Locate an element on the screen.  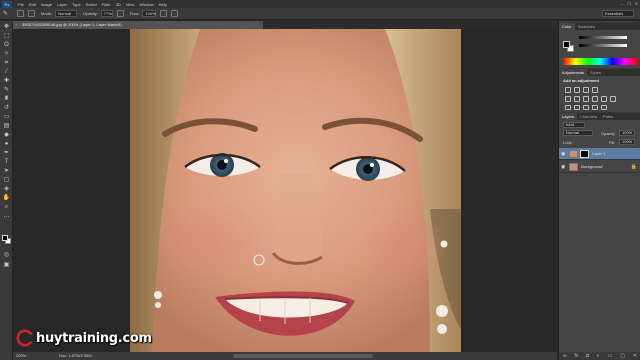
pressure-opacity-icon is located at coordinates (120, 13).